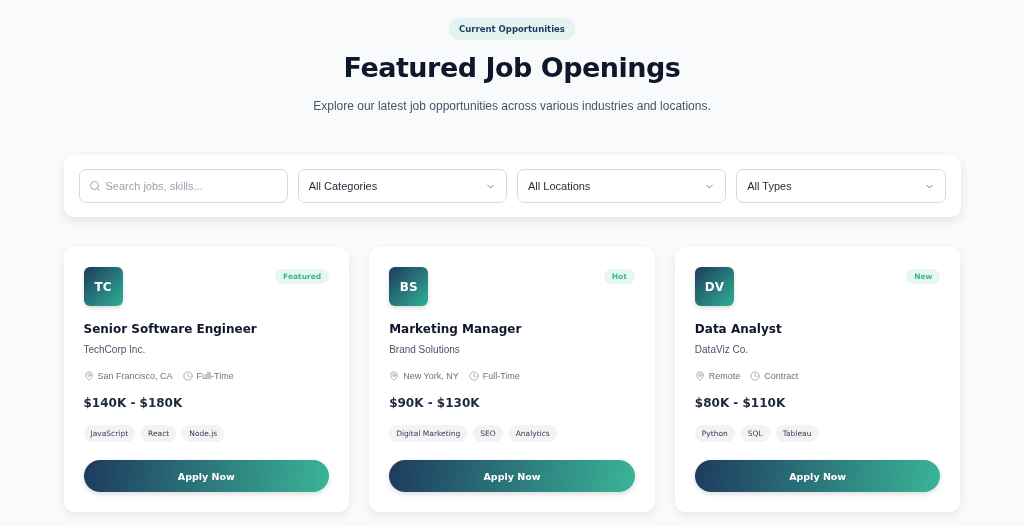  Describe the element at coordinates (512, 29) in the screenshot. I see `section-badge: Current Opportunities` at that location.